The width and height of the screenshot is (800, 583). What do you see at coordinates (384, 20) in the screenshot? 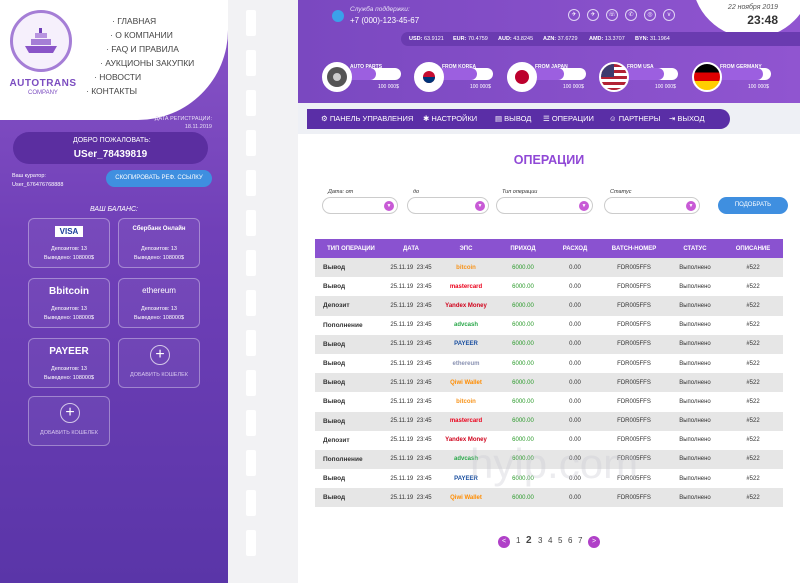
I see `support-phone: +7 (000)-123-45-67` at bounding box center [384, 20].